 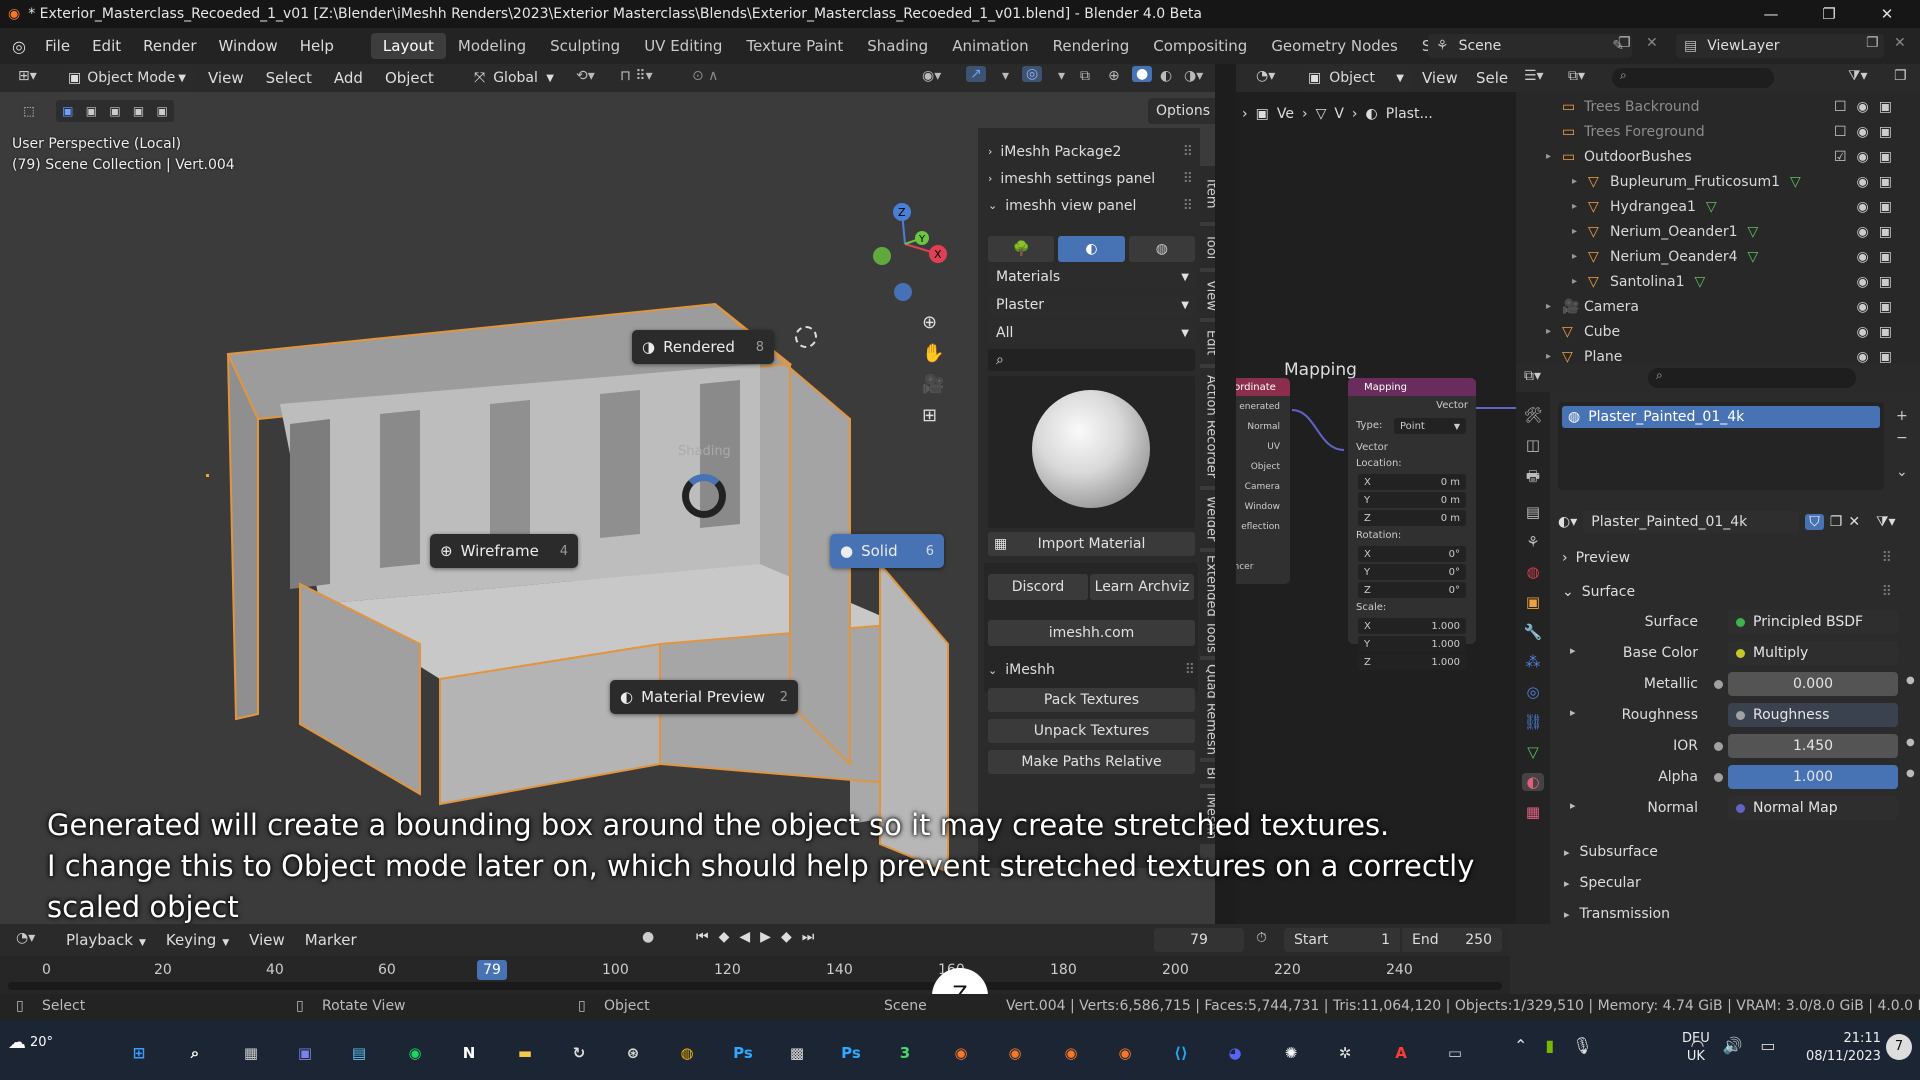 I want to click on menu-edit: Edit, so click(x=106, y=46).